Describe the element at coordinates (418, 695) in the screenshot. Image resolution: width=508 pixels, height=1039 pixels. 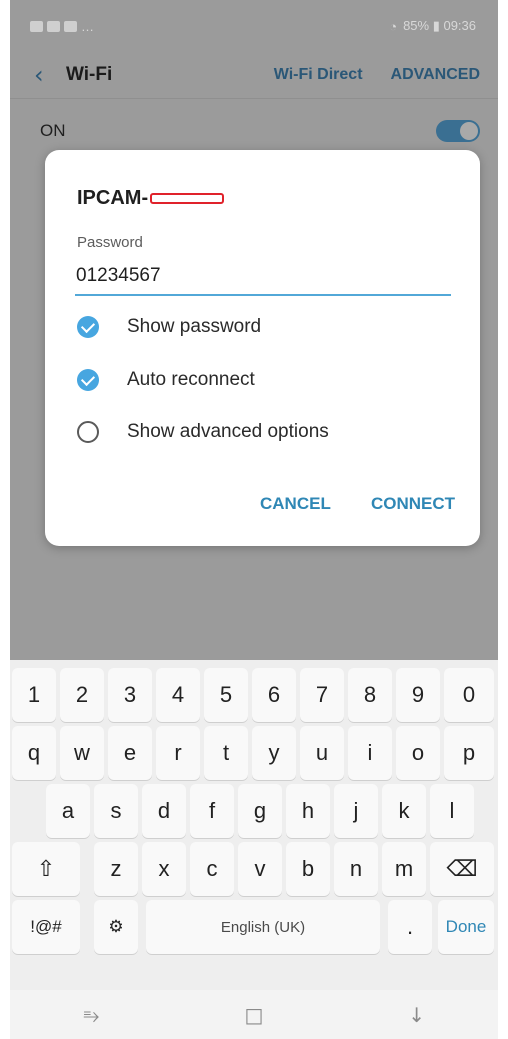
I see `key-9: 9` at that location.